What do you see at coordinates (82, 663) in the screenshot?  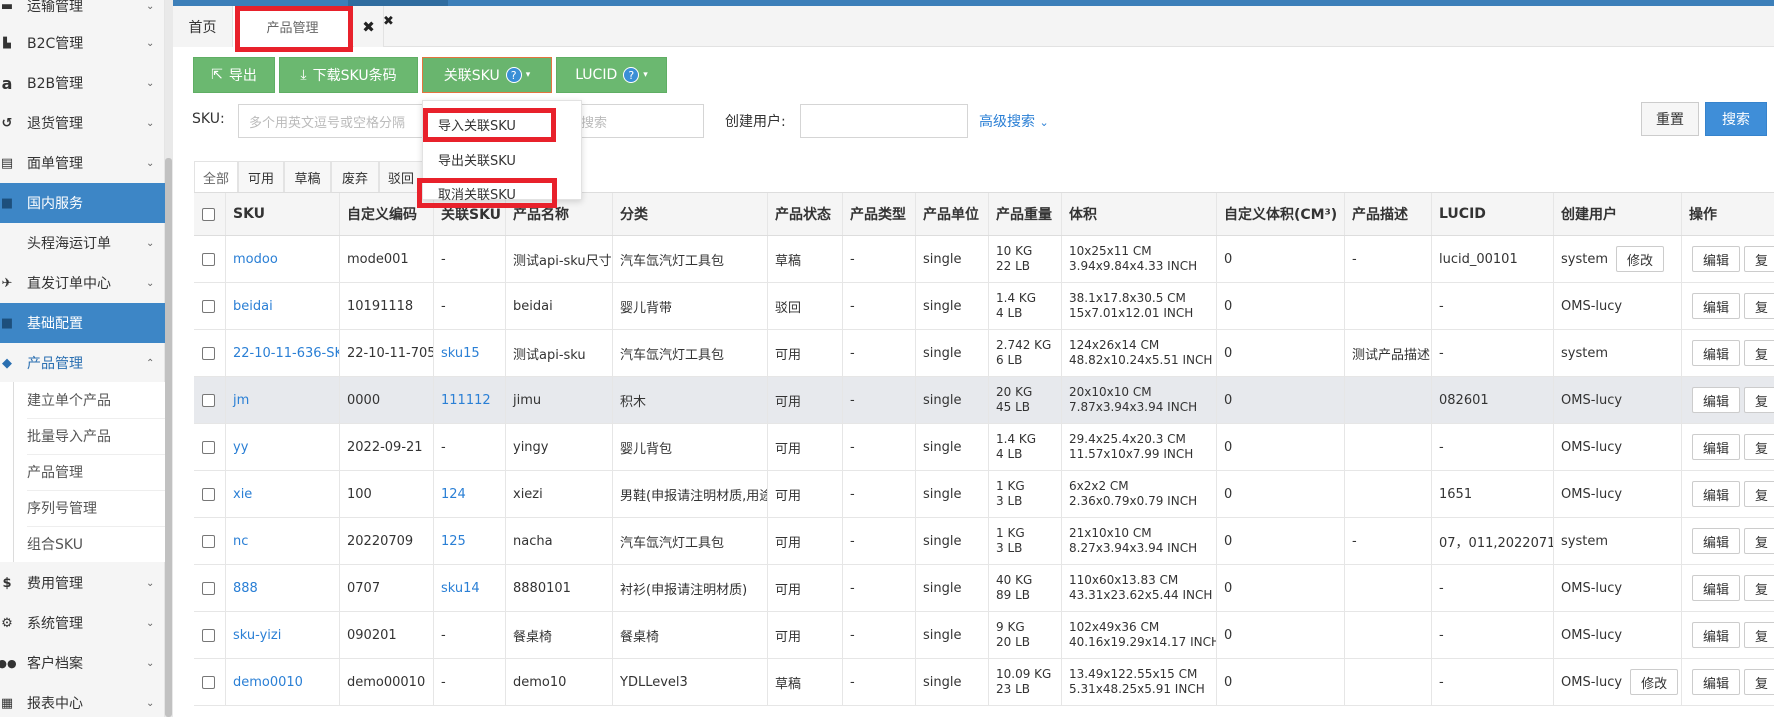 I see `sidebar-item-customers: ●● 客户档案 ⌄` at bounding box center [82, 663].